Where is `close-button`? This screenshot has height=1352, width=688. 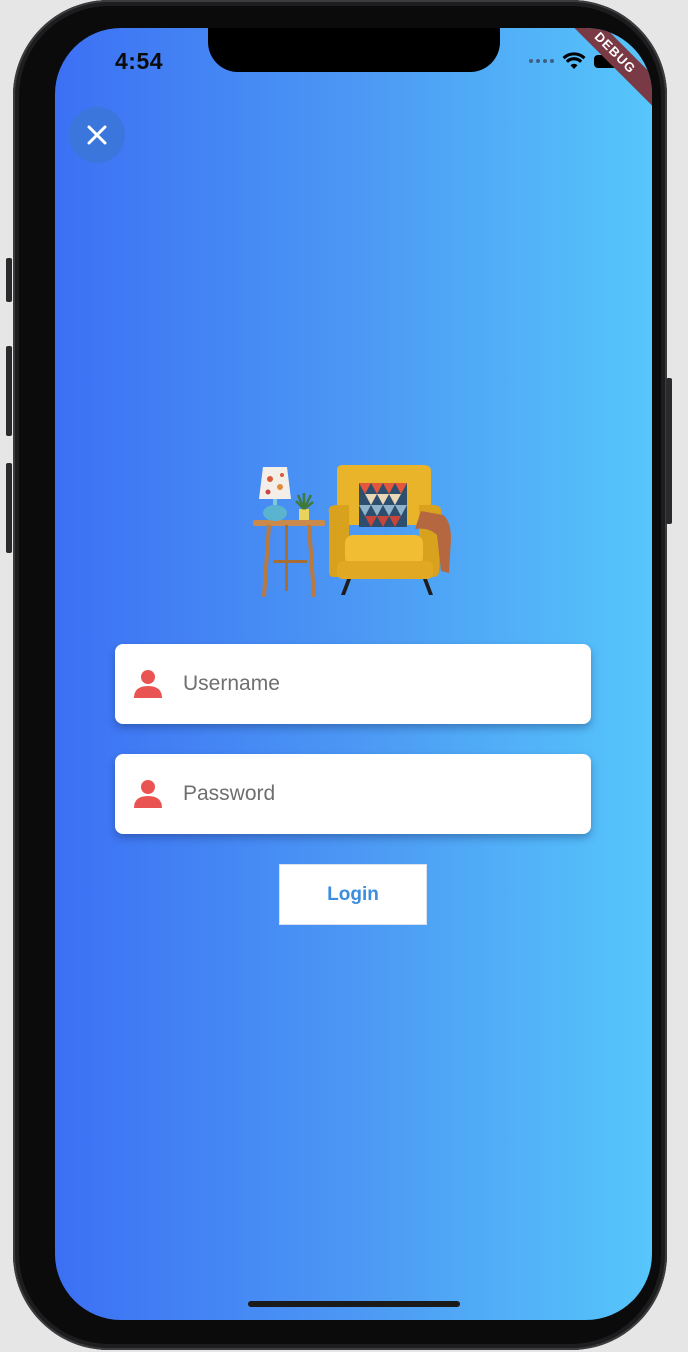 close-button is located at coordinates (97, 135).